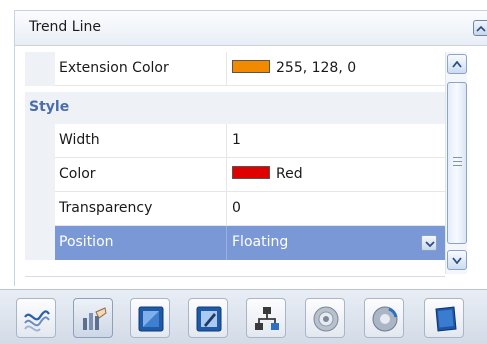 The height and width of the screenshot is (344, 487). I want to click on trend-waves-tool-button, so click(36, 318).